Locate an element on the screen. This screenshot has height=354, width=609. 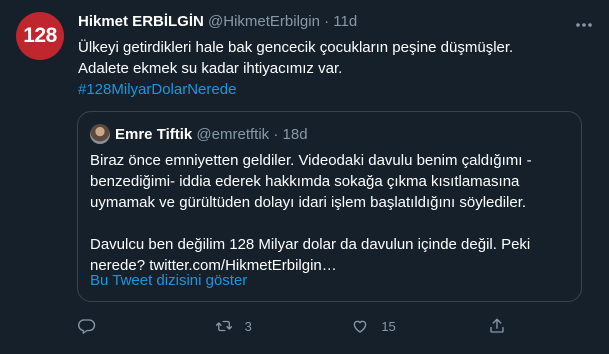
author-avatar: 128 is located at coordinates (40, 36).